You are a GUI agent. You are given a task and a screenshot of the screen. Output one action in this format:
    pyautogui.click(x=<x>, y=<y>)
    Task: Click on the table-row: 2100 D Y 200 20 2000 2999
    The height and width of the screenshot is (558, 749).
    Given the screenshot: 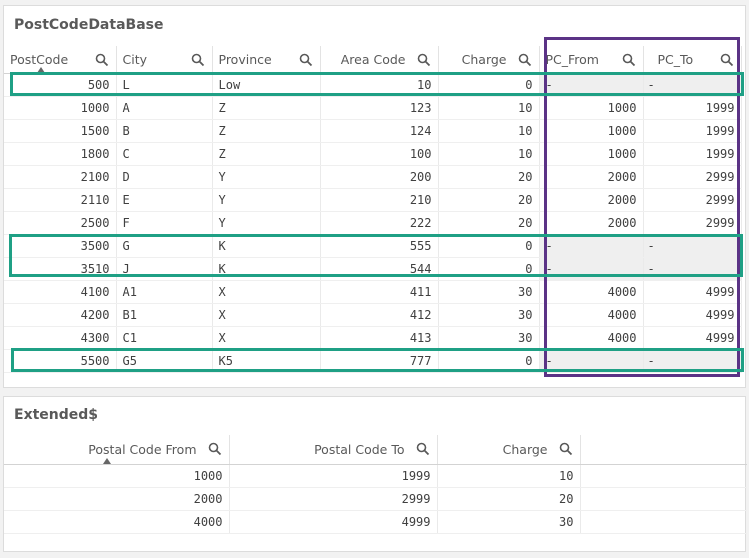 What is the action you would take?
    pyautogui.click(x=373, y=177)
    